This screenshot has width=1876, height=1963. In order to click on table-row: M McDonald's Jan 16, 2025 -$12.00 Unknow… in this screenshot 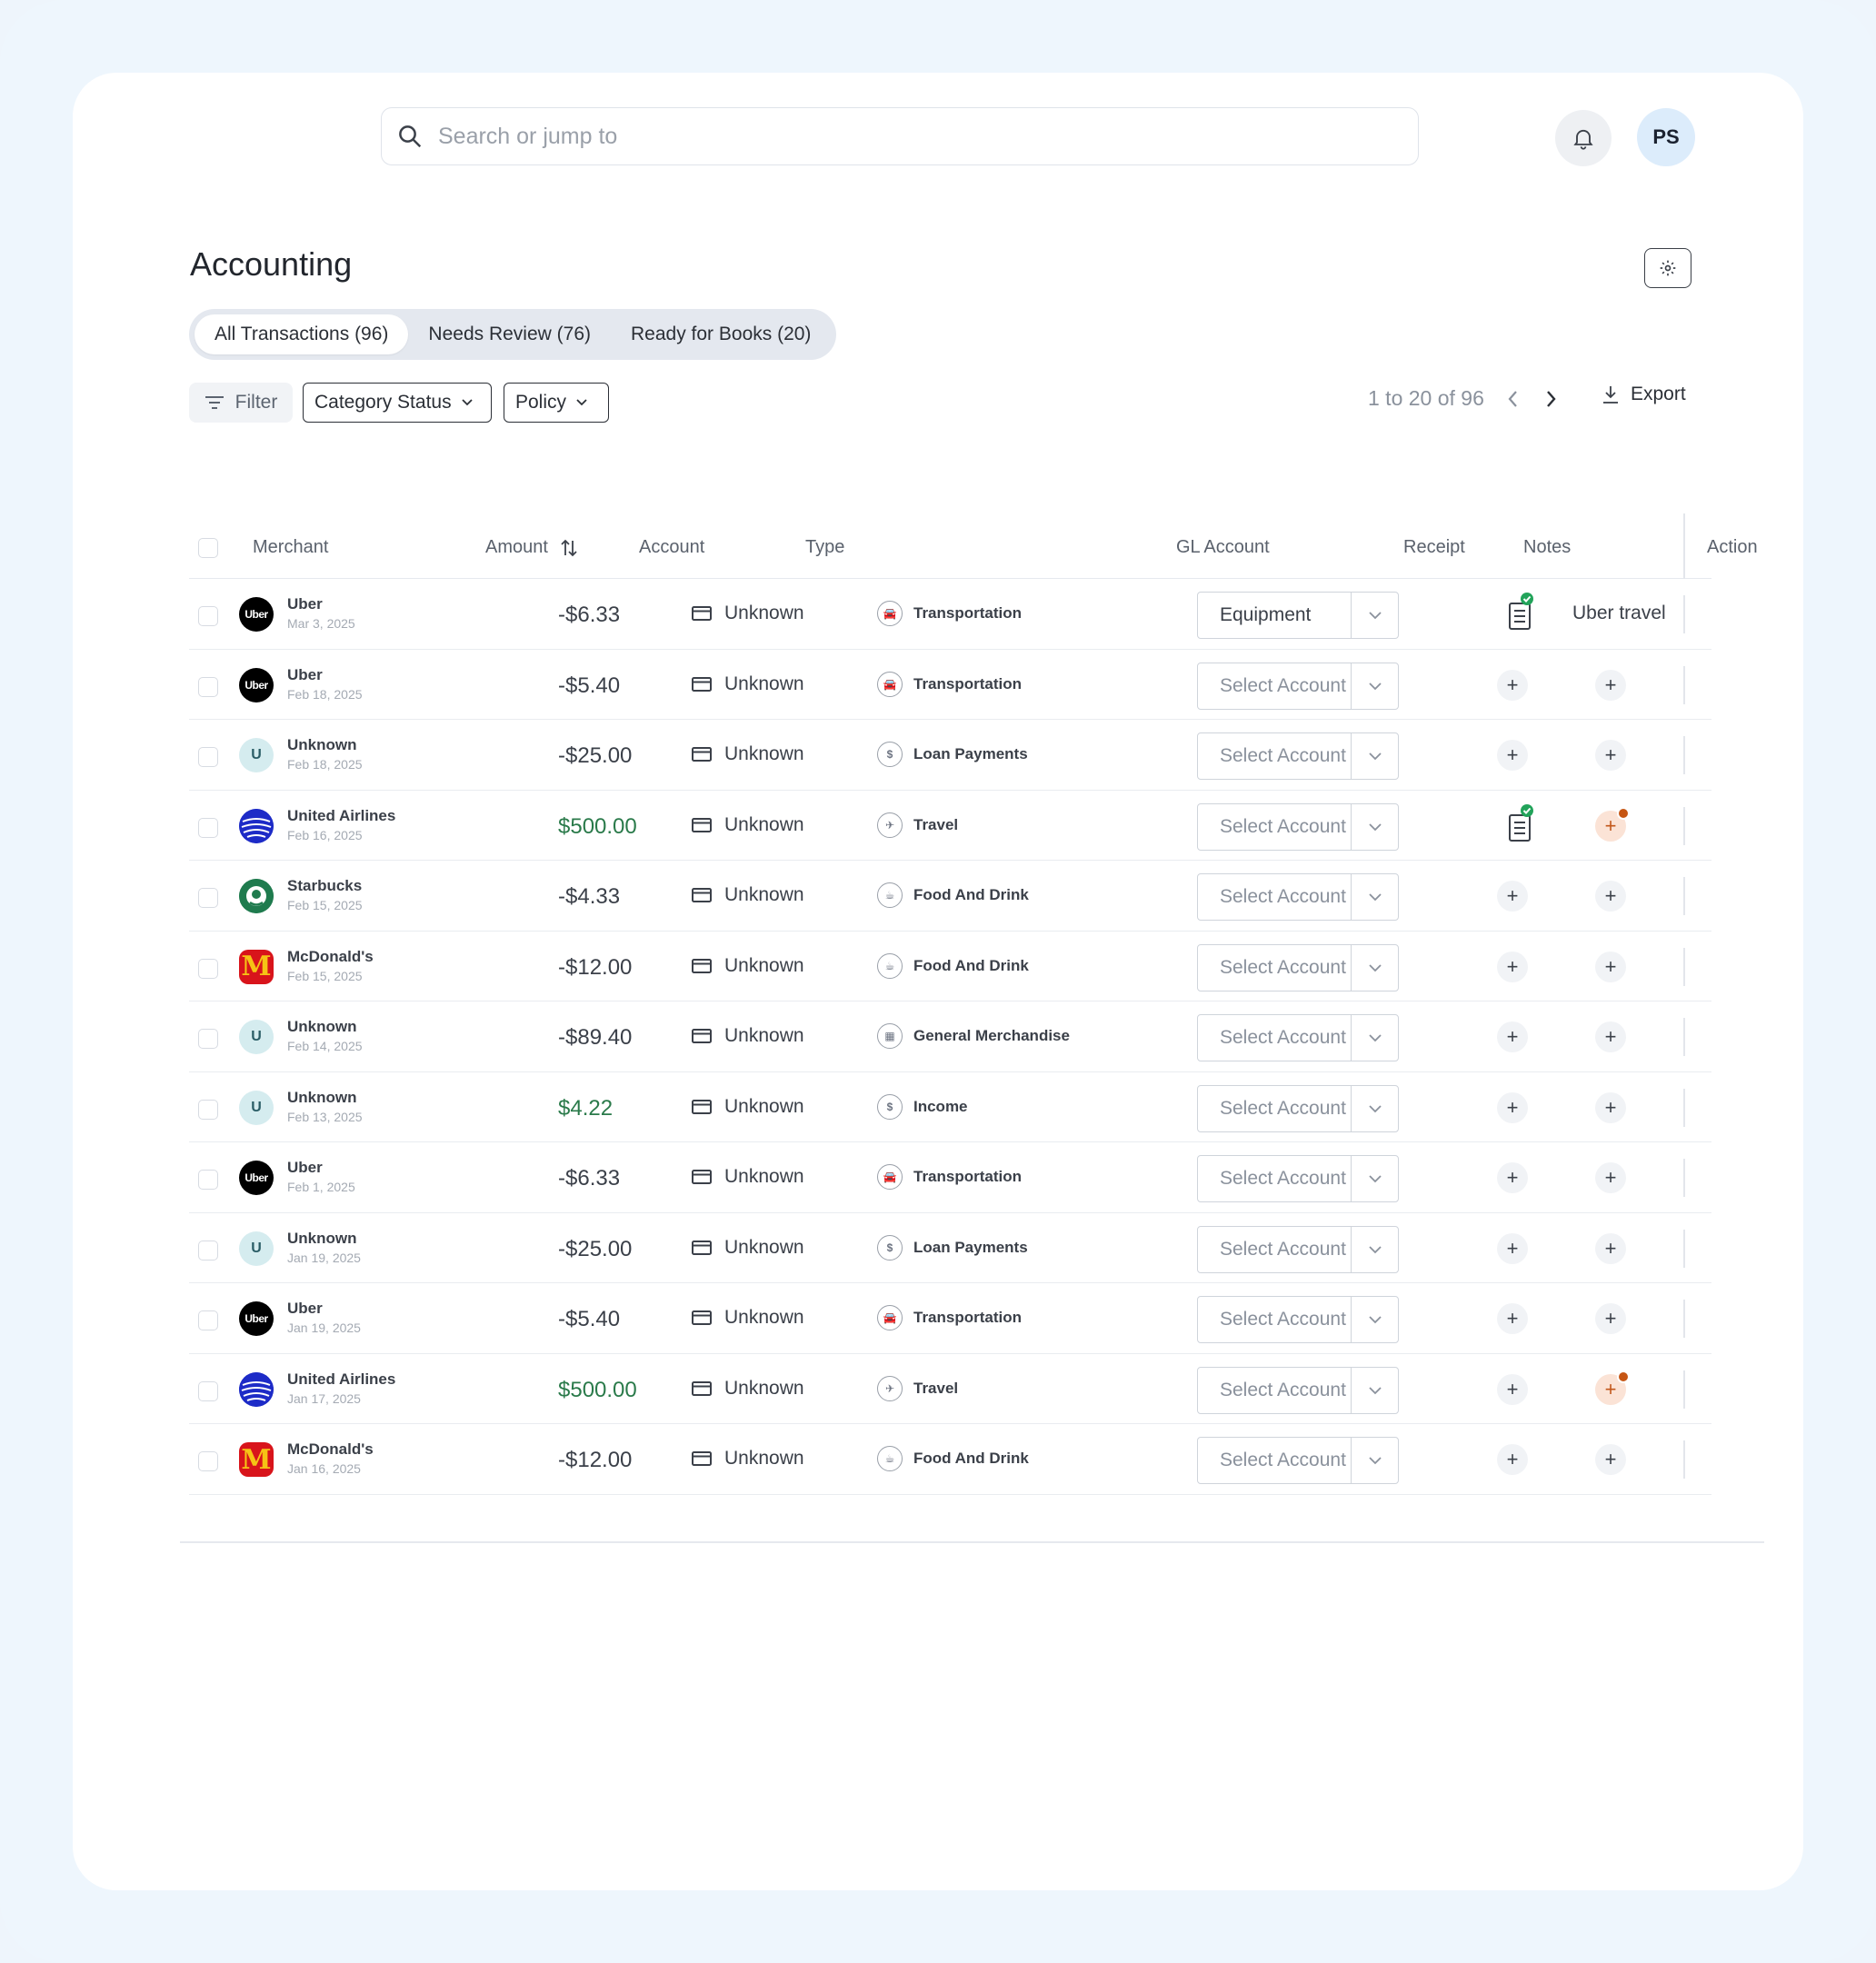, I will do `click(950, 1460)`.